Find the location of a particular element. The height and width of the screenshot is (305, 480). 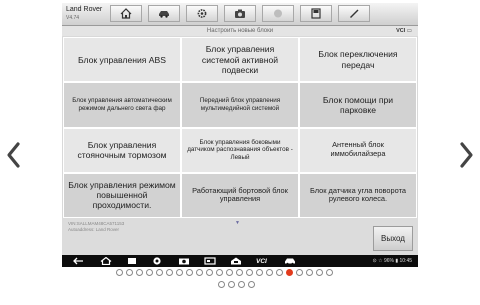

previous-arrow-icon is located at coordinates (14, 155).